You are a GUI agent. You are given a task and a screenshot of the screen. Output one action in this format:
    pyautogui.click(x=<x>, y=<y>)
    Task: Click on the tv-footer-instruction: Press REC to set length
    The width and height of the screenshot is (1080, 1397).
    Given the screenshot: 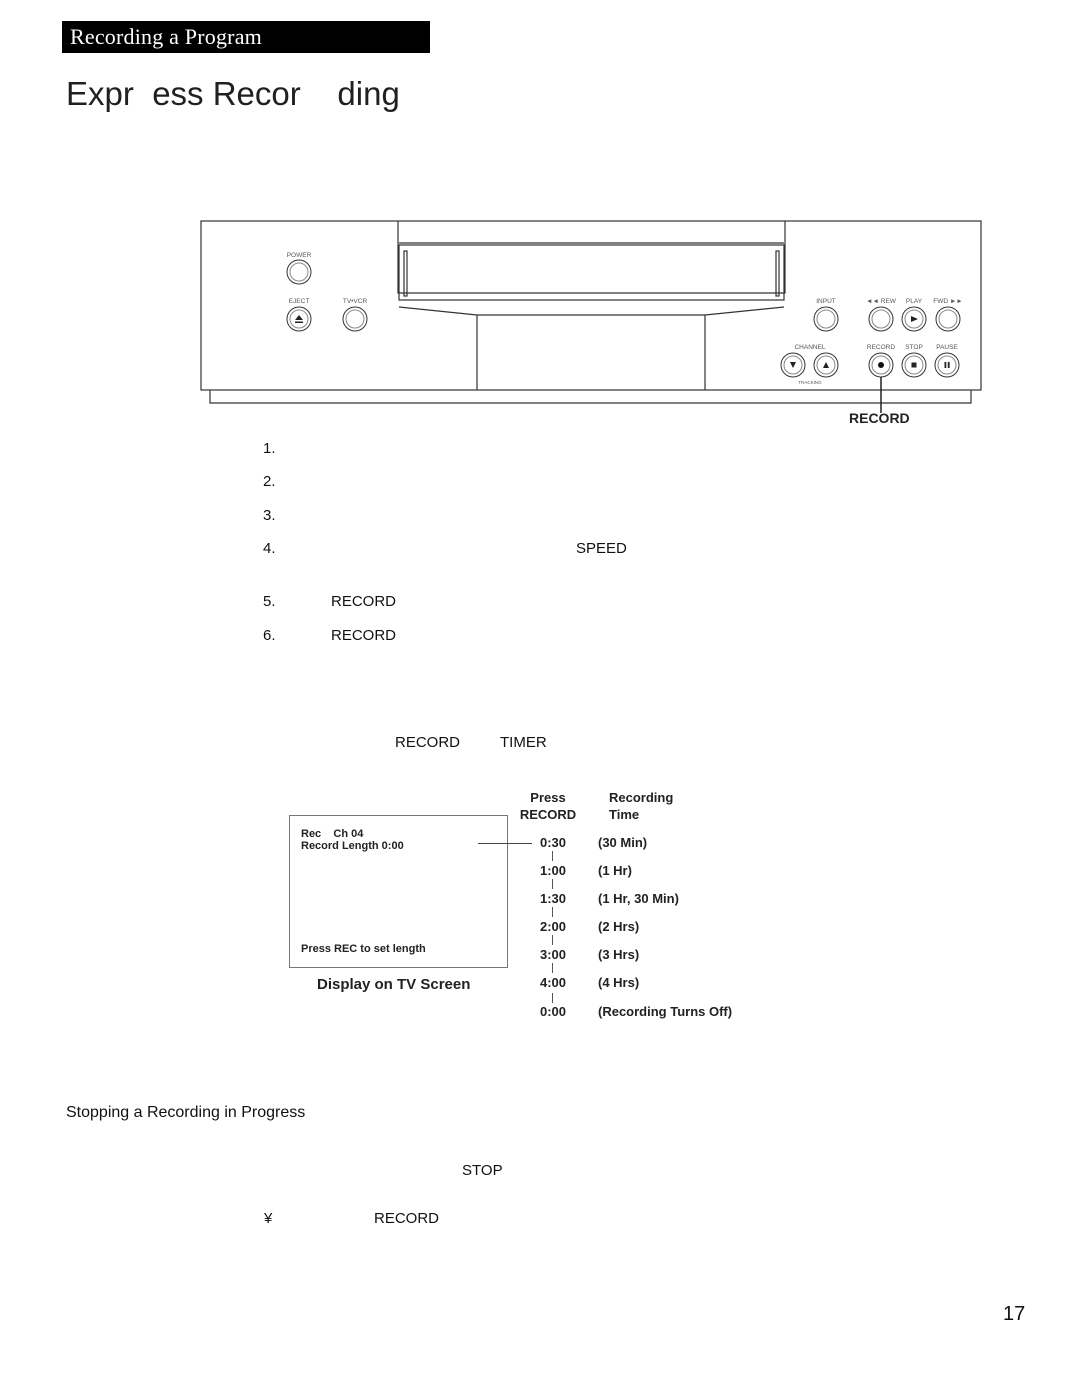 What is the action you would take?
    pyautogui.click(x=363, y=949)
    